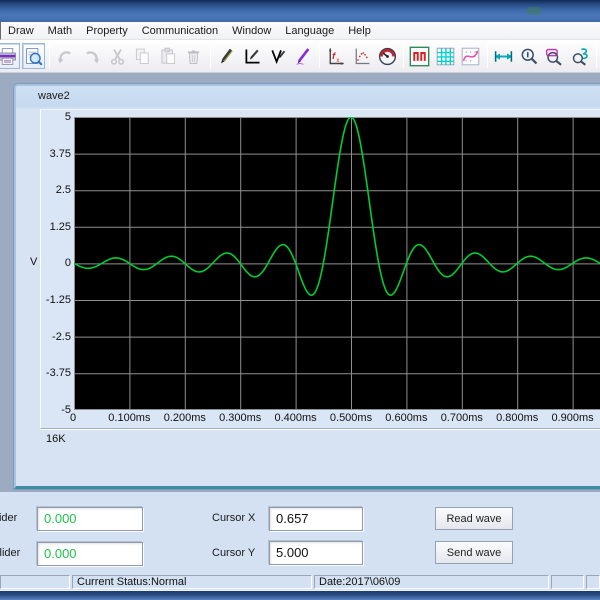 The width and height of the screenshot is (600, 600). I want to click on toolbar-button-paste, so click(169, 56).